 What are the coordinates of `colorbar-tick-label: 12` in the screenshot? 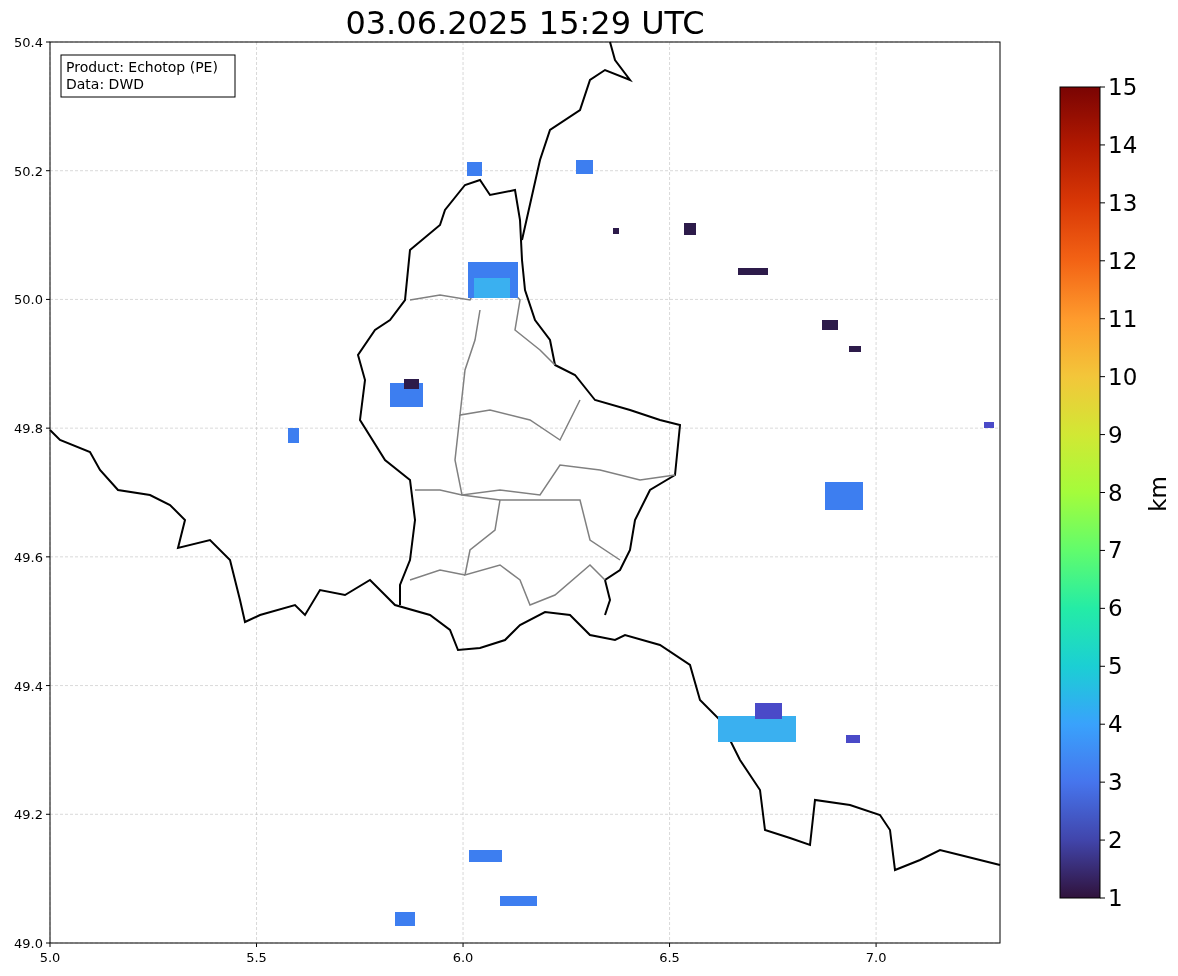 It's located at (1123, 260).